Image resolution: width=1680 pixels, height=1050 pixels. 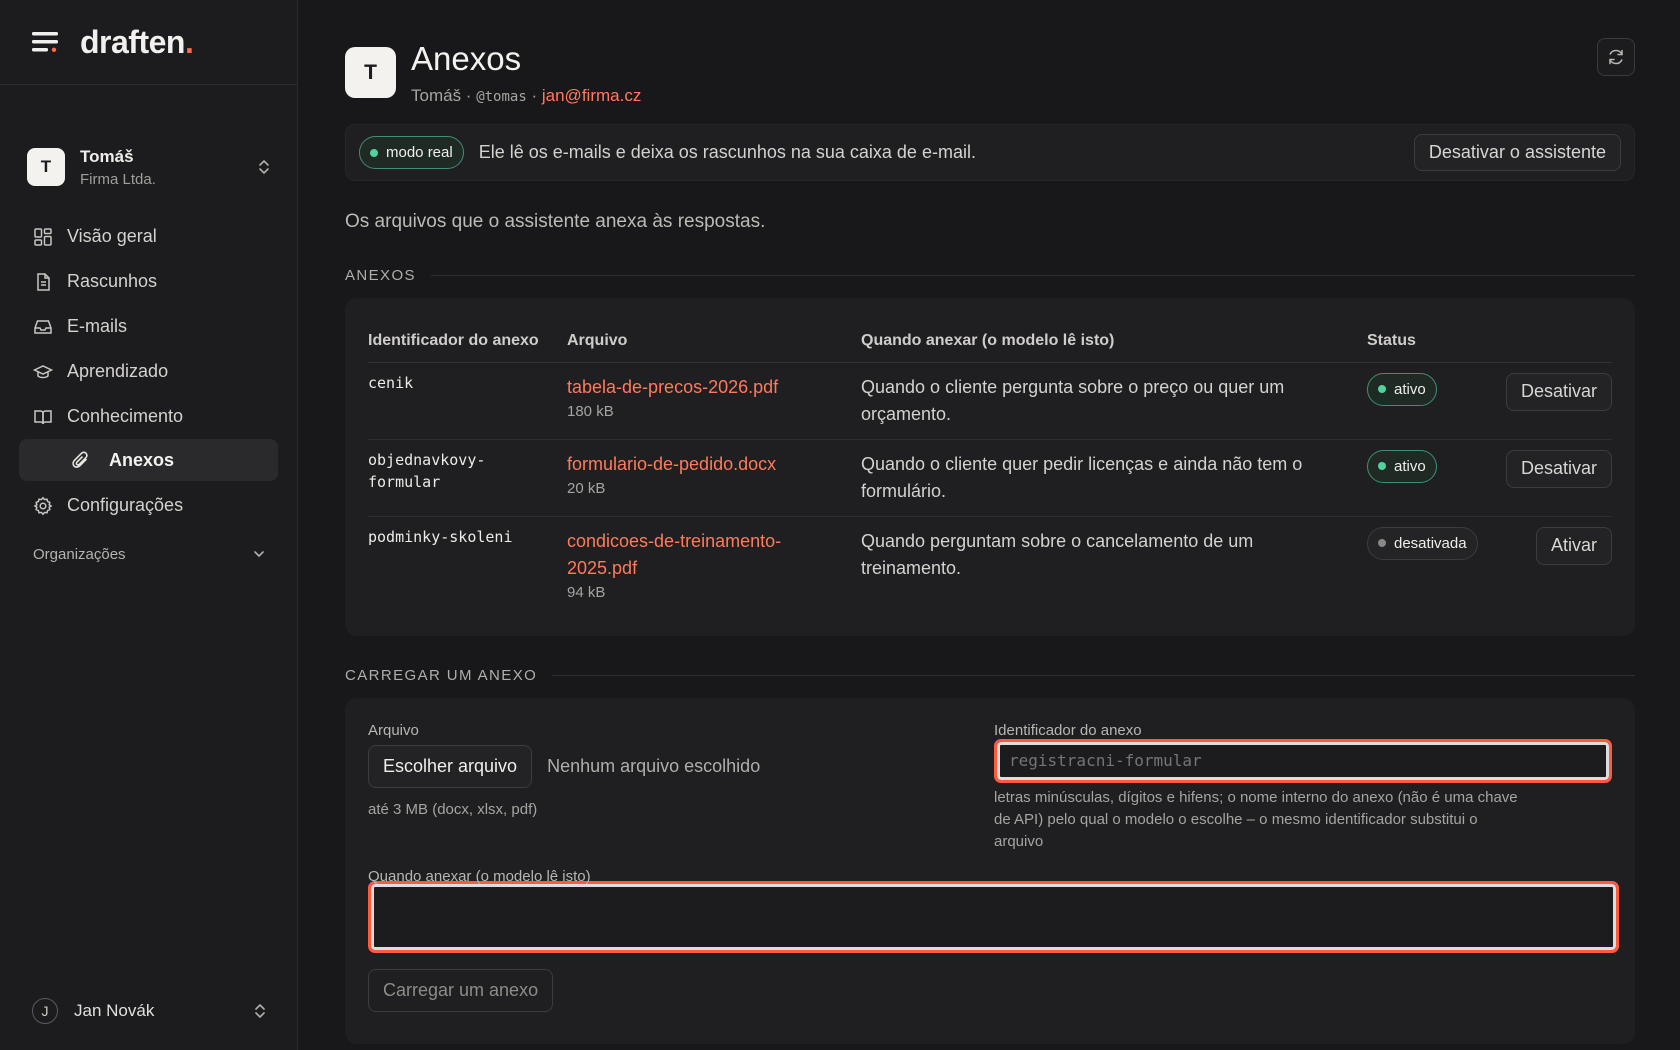 What do you see at coordinates (461, 990) in the screenshot?
I see `upload-attachment-button: Carregar um anexo` at bounding box center [461, 990].